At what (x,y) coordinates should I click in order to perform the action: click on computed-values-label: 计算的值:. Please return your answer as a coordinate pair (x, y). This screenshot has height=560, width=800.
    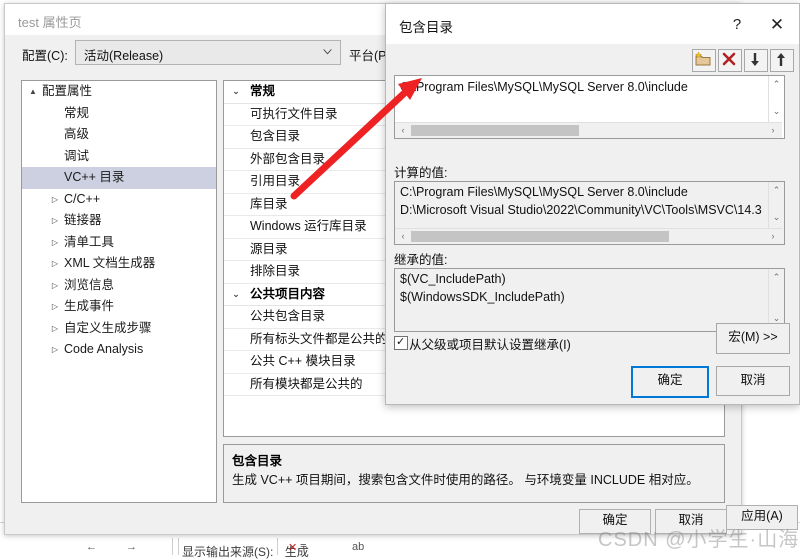
    Looking at the image, I should click on (421, 173).